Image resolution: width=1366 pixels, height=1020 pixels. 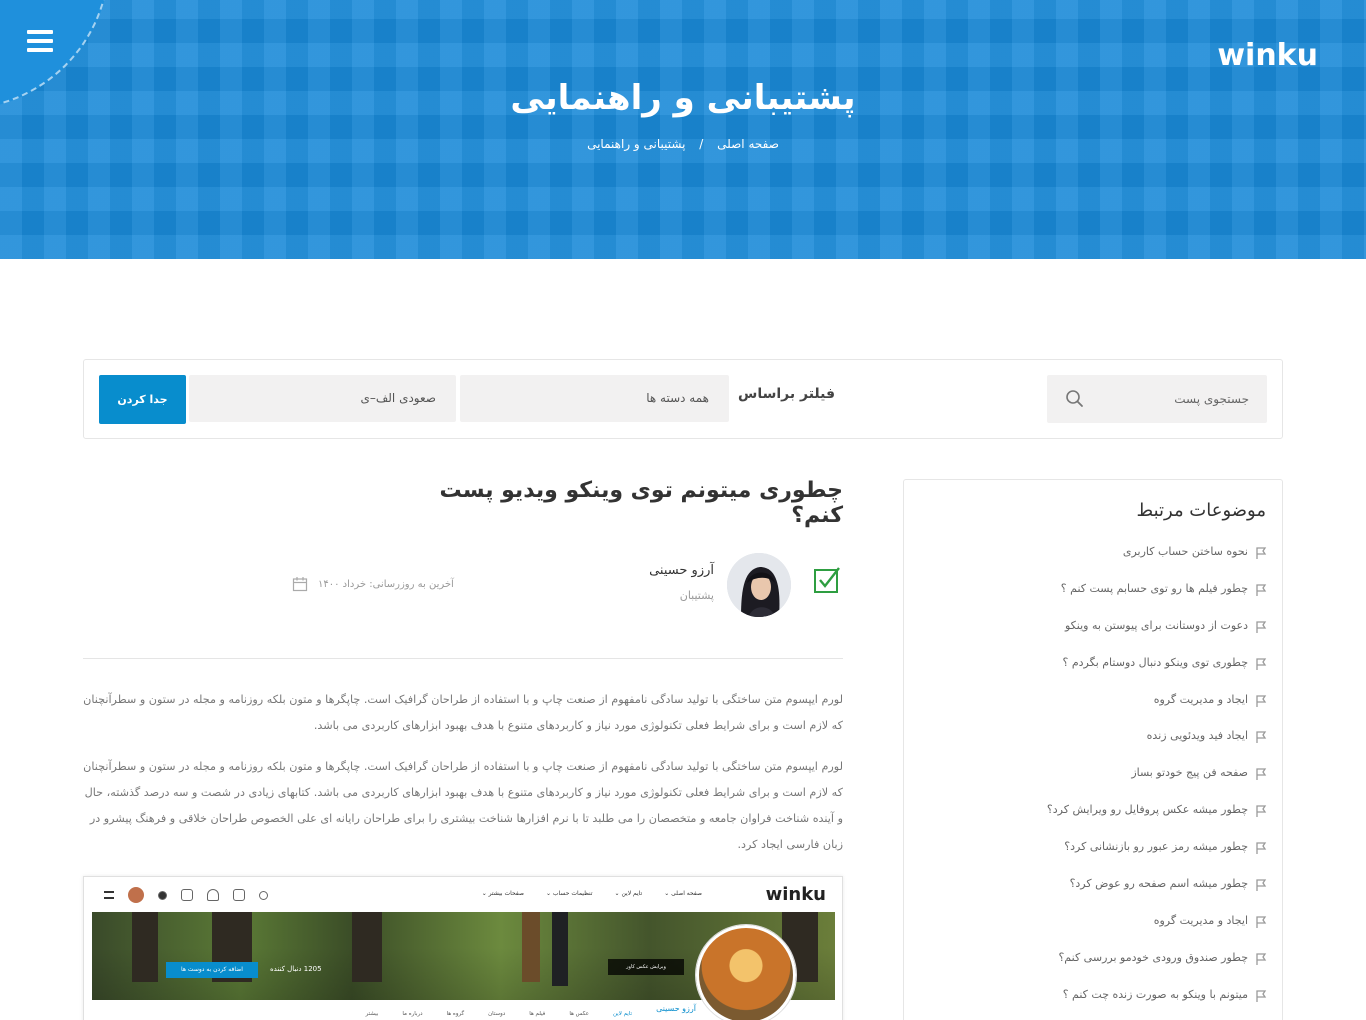 What do you see at coordinates (594, 398) in the screenshot?
I see `category-select: همه دسته ها` at bounding box center [594, 398].